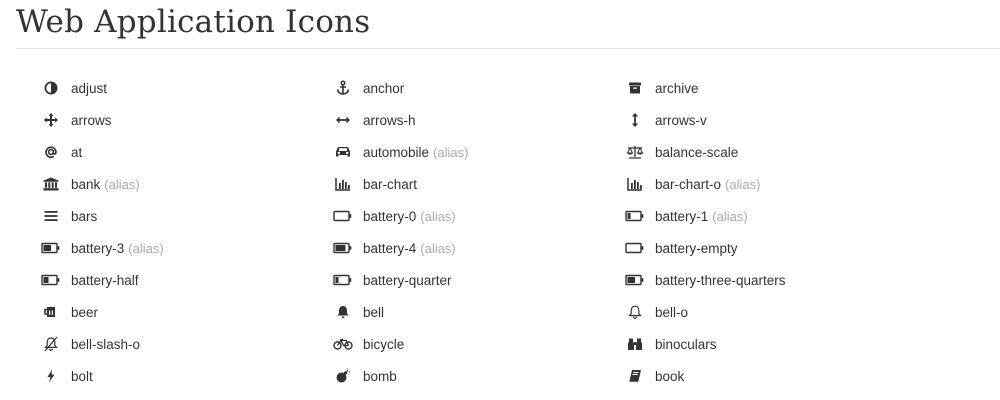 The height and width of the screenshot is (400, 1000). I want to click on icon-item-bell-slash-o: bell-slash-o, so click(90, 344).